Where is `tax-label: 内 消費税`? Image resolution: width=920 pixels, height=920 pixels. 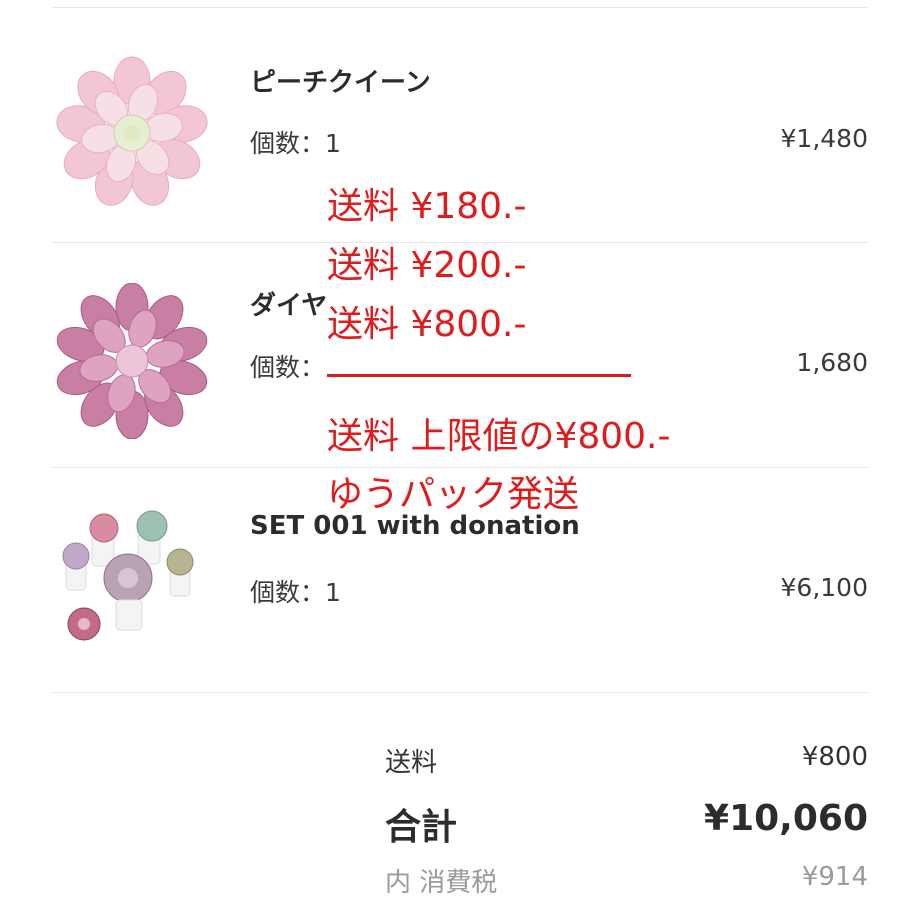
tax-label: 内 消費税 is located at coordinates (441, 883).